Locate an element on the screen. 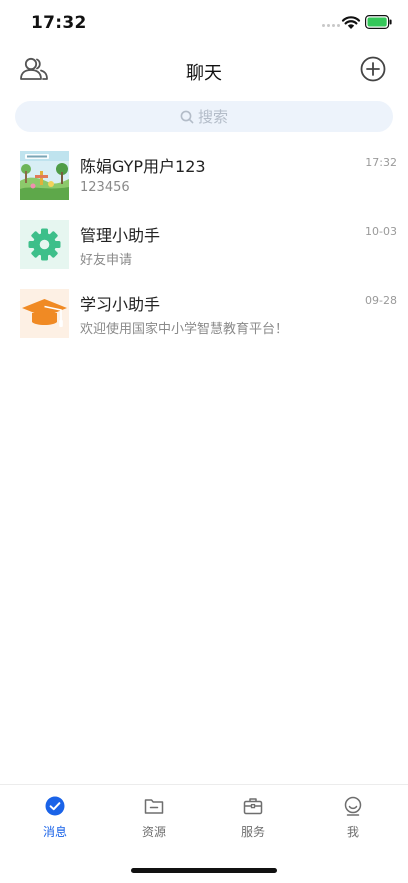 This screenshot has height=883, width=408. chat-preview: 欢迎使用国家中小学智慧教育平台！ is located at coordinates (184, 329).